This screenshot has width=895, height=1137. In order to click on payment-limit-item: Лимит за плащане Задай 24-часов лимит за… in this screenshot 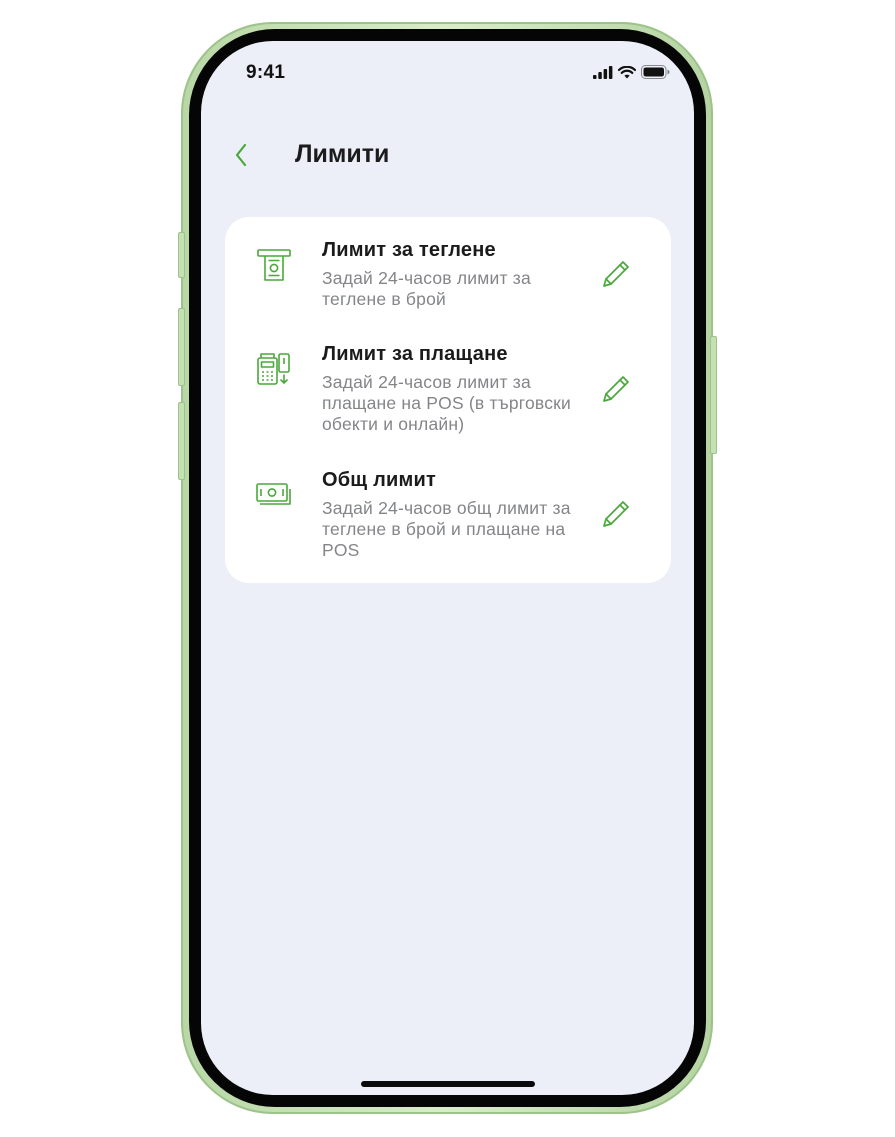, I will do `click(448, 390)`.